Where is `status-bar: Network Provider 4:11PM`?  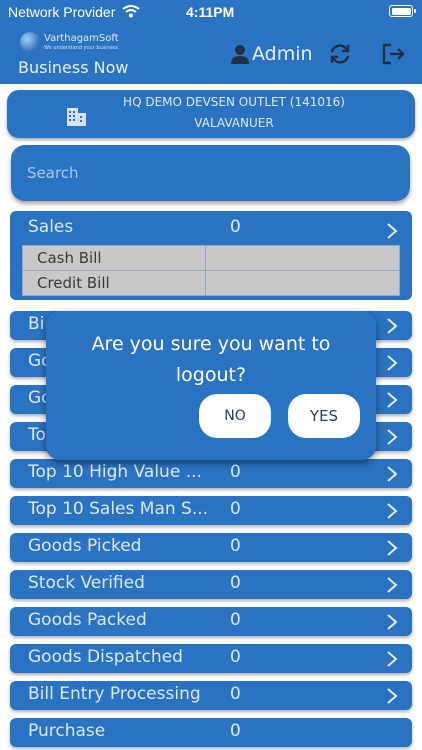 status-bar: Network Provider 4:11PM is located at coordinates (211, 13).